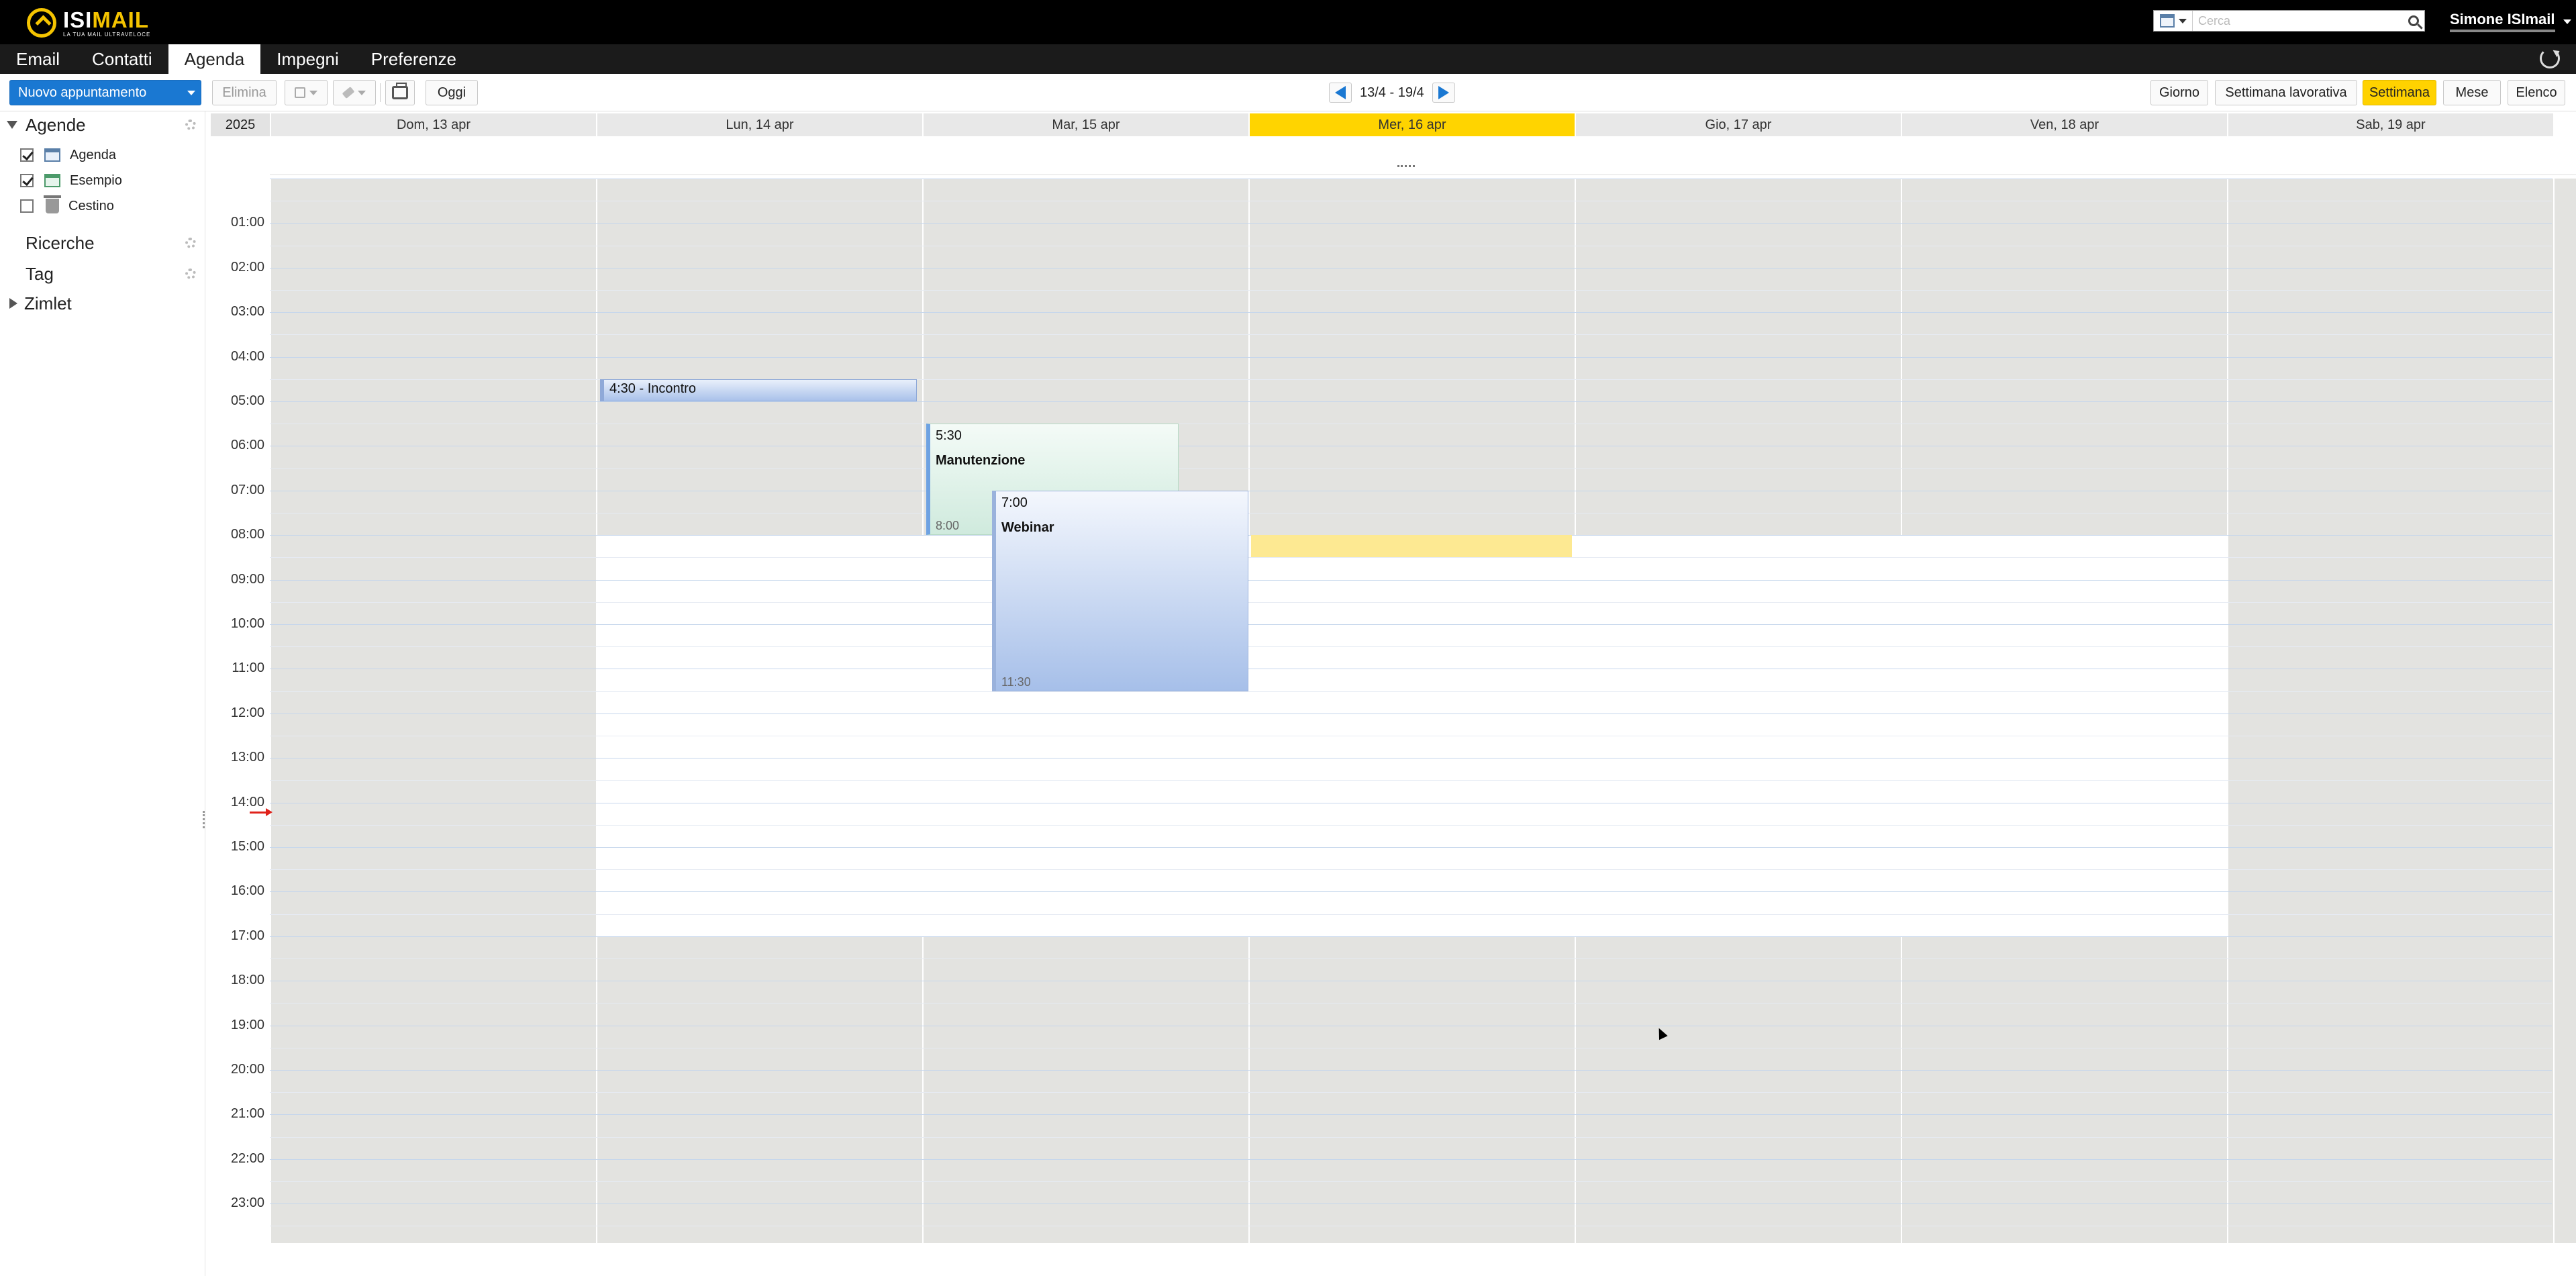 This screenshot has width=2576, height=1276. I want to click on trash-icon, so click(52, 204).